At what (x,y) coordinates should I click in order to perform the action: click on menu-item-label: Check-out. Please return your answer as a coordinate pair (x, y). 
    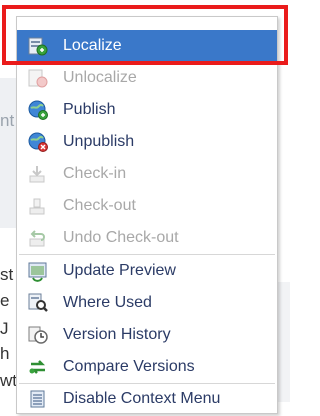
    Looking at the image, I should click on (99, 205).